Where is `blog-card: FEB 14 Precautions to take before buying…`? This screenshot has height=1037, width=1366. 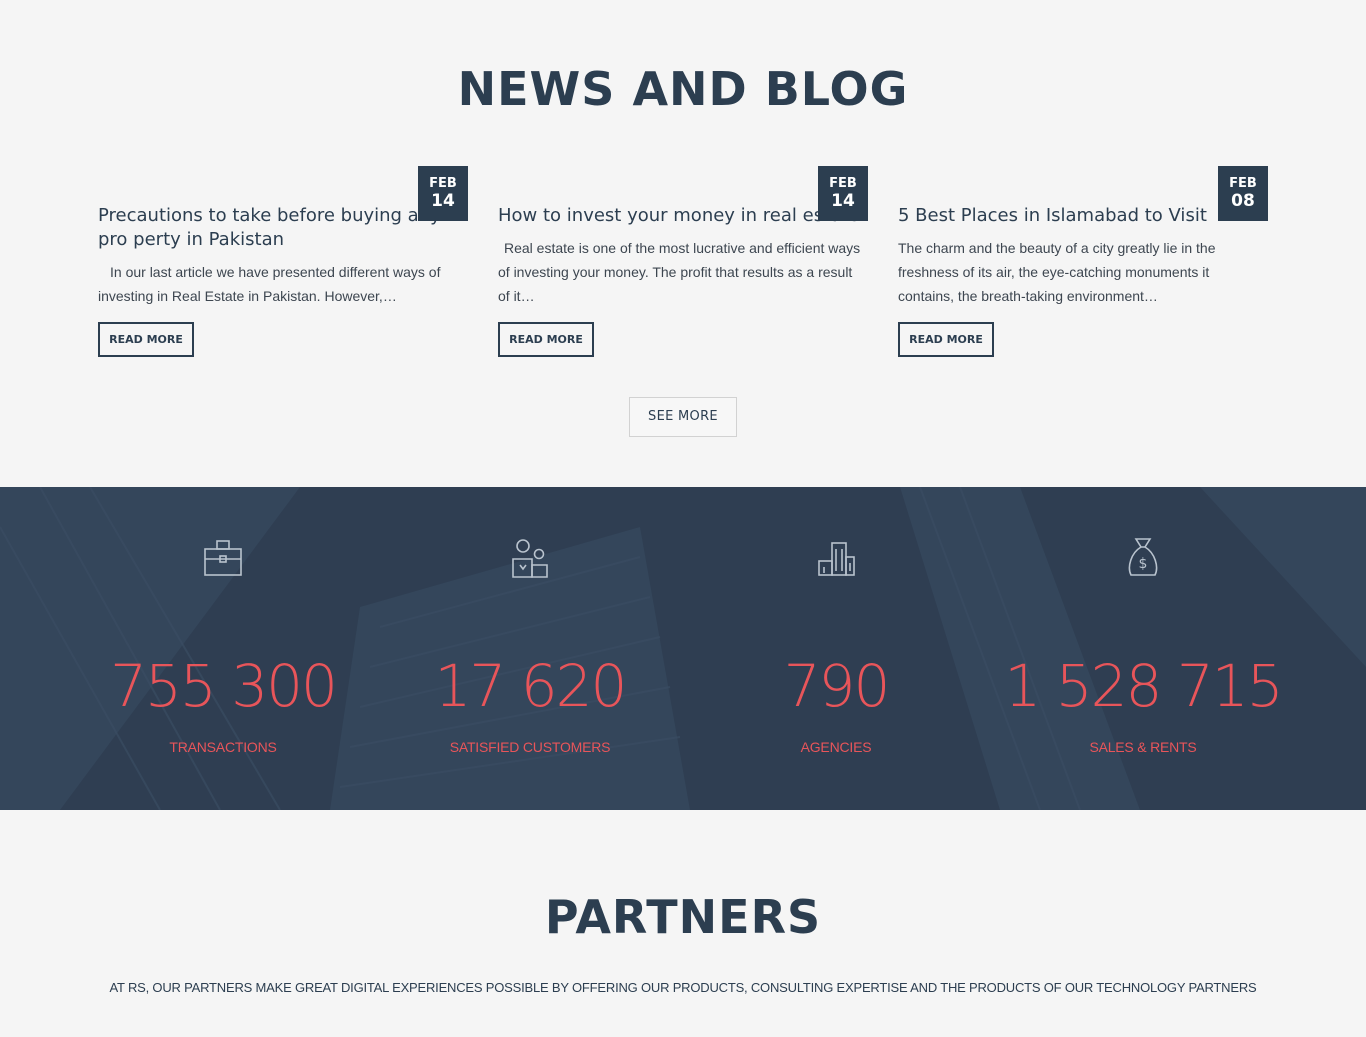
blog-card: FEB 14 Precautions to take before buying… is located at coordinates (283, 266).